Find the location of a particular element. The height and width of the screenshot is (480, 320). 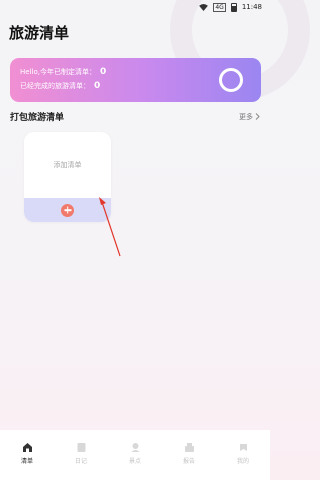

more-link: 更多 is located at coordinates (249, 117).